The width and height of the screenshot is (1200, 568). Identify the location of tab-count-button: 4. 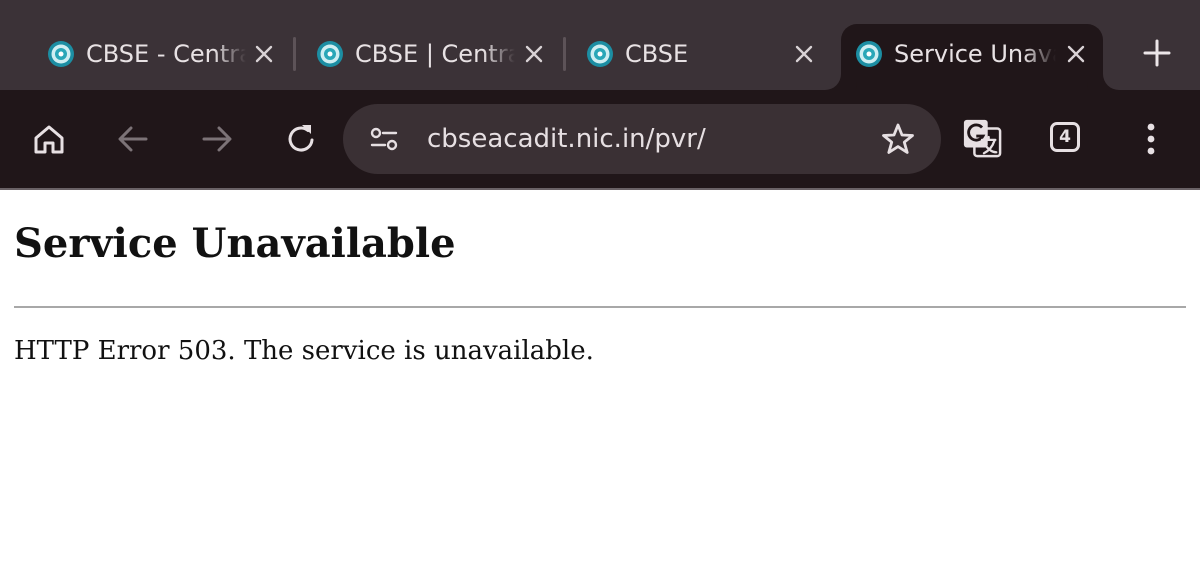
(1065, 137).